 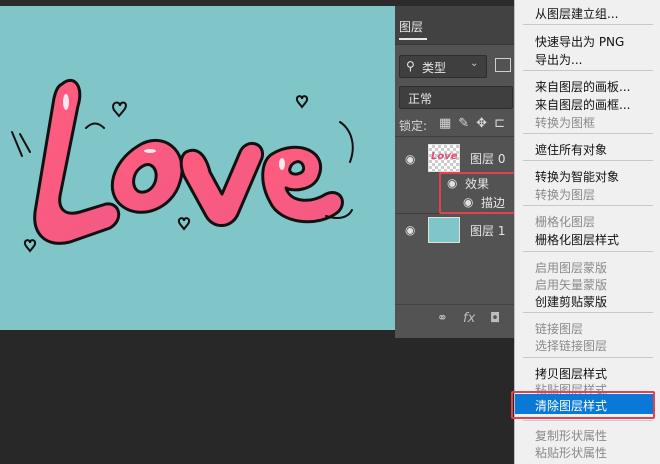 What do you see at coordinates (571, 268) in the screenshot?
I see `menu-item-enable-layer-mask: 启用图层蒙版` at bounding box center [571, 268].